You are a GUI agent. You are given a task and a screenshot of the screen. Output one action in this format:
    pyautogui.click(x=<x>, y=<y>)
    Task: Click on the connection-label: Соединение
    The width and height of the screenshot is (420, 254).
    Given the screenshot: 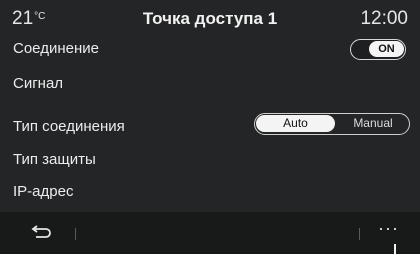 What is the action you would take?
    pyautogui.click(x=56, y=48)
    